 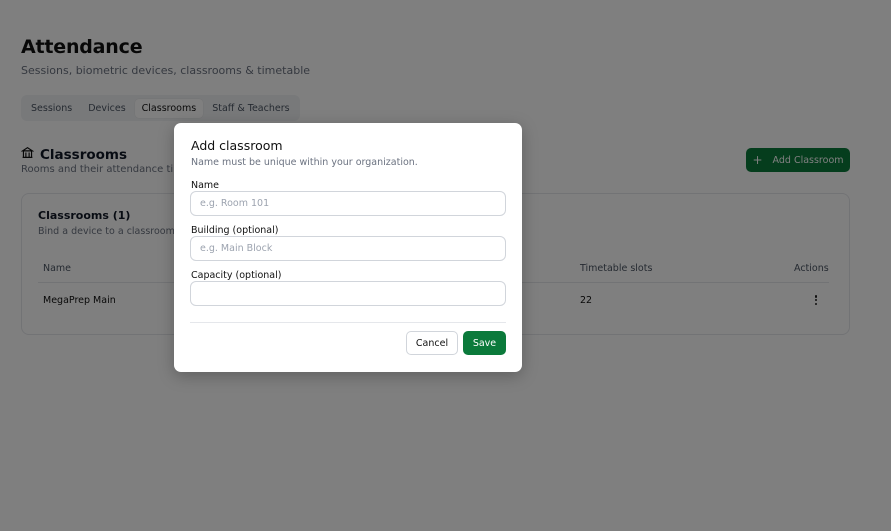 What do you see at coordinates (205, 185) in the screenshot?
I see `name-label: Name` at bounding box center [205, 185].